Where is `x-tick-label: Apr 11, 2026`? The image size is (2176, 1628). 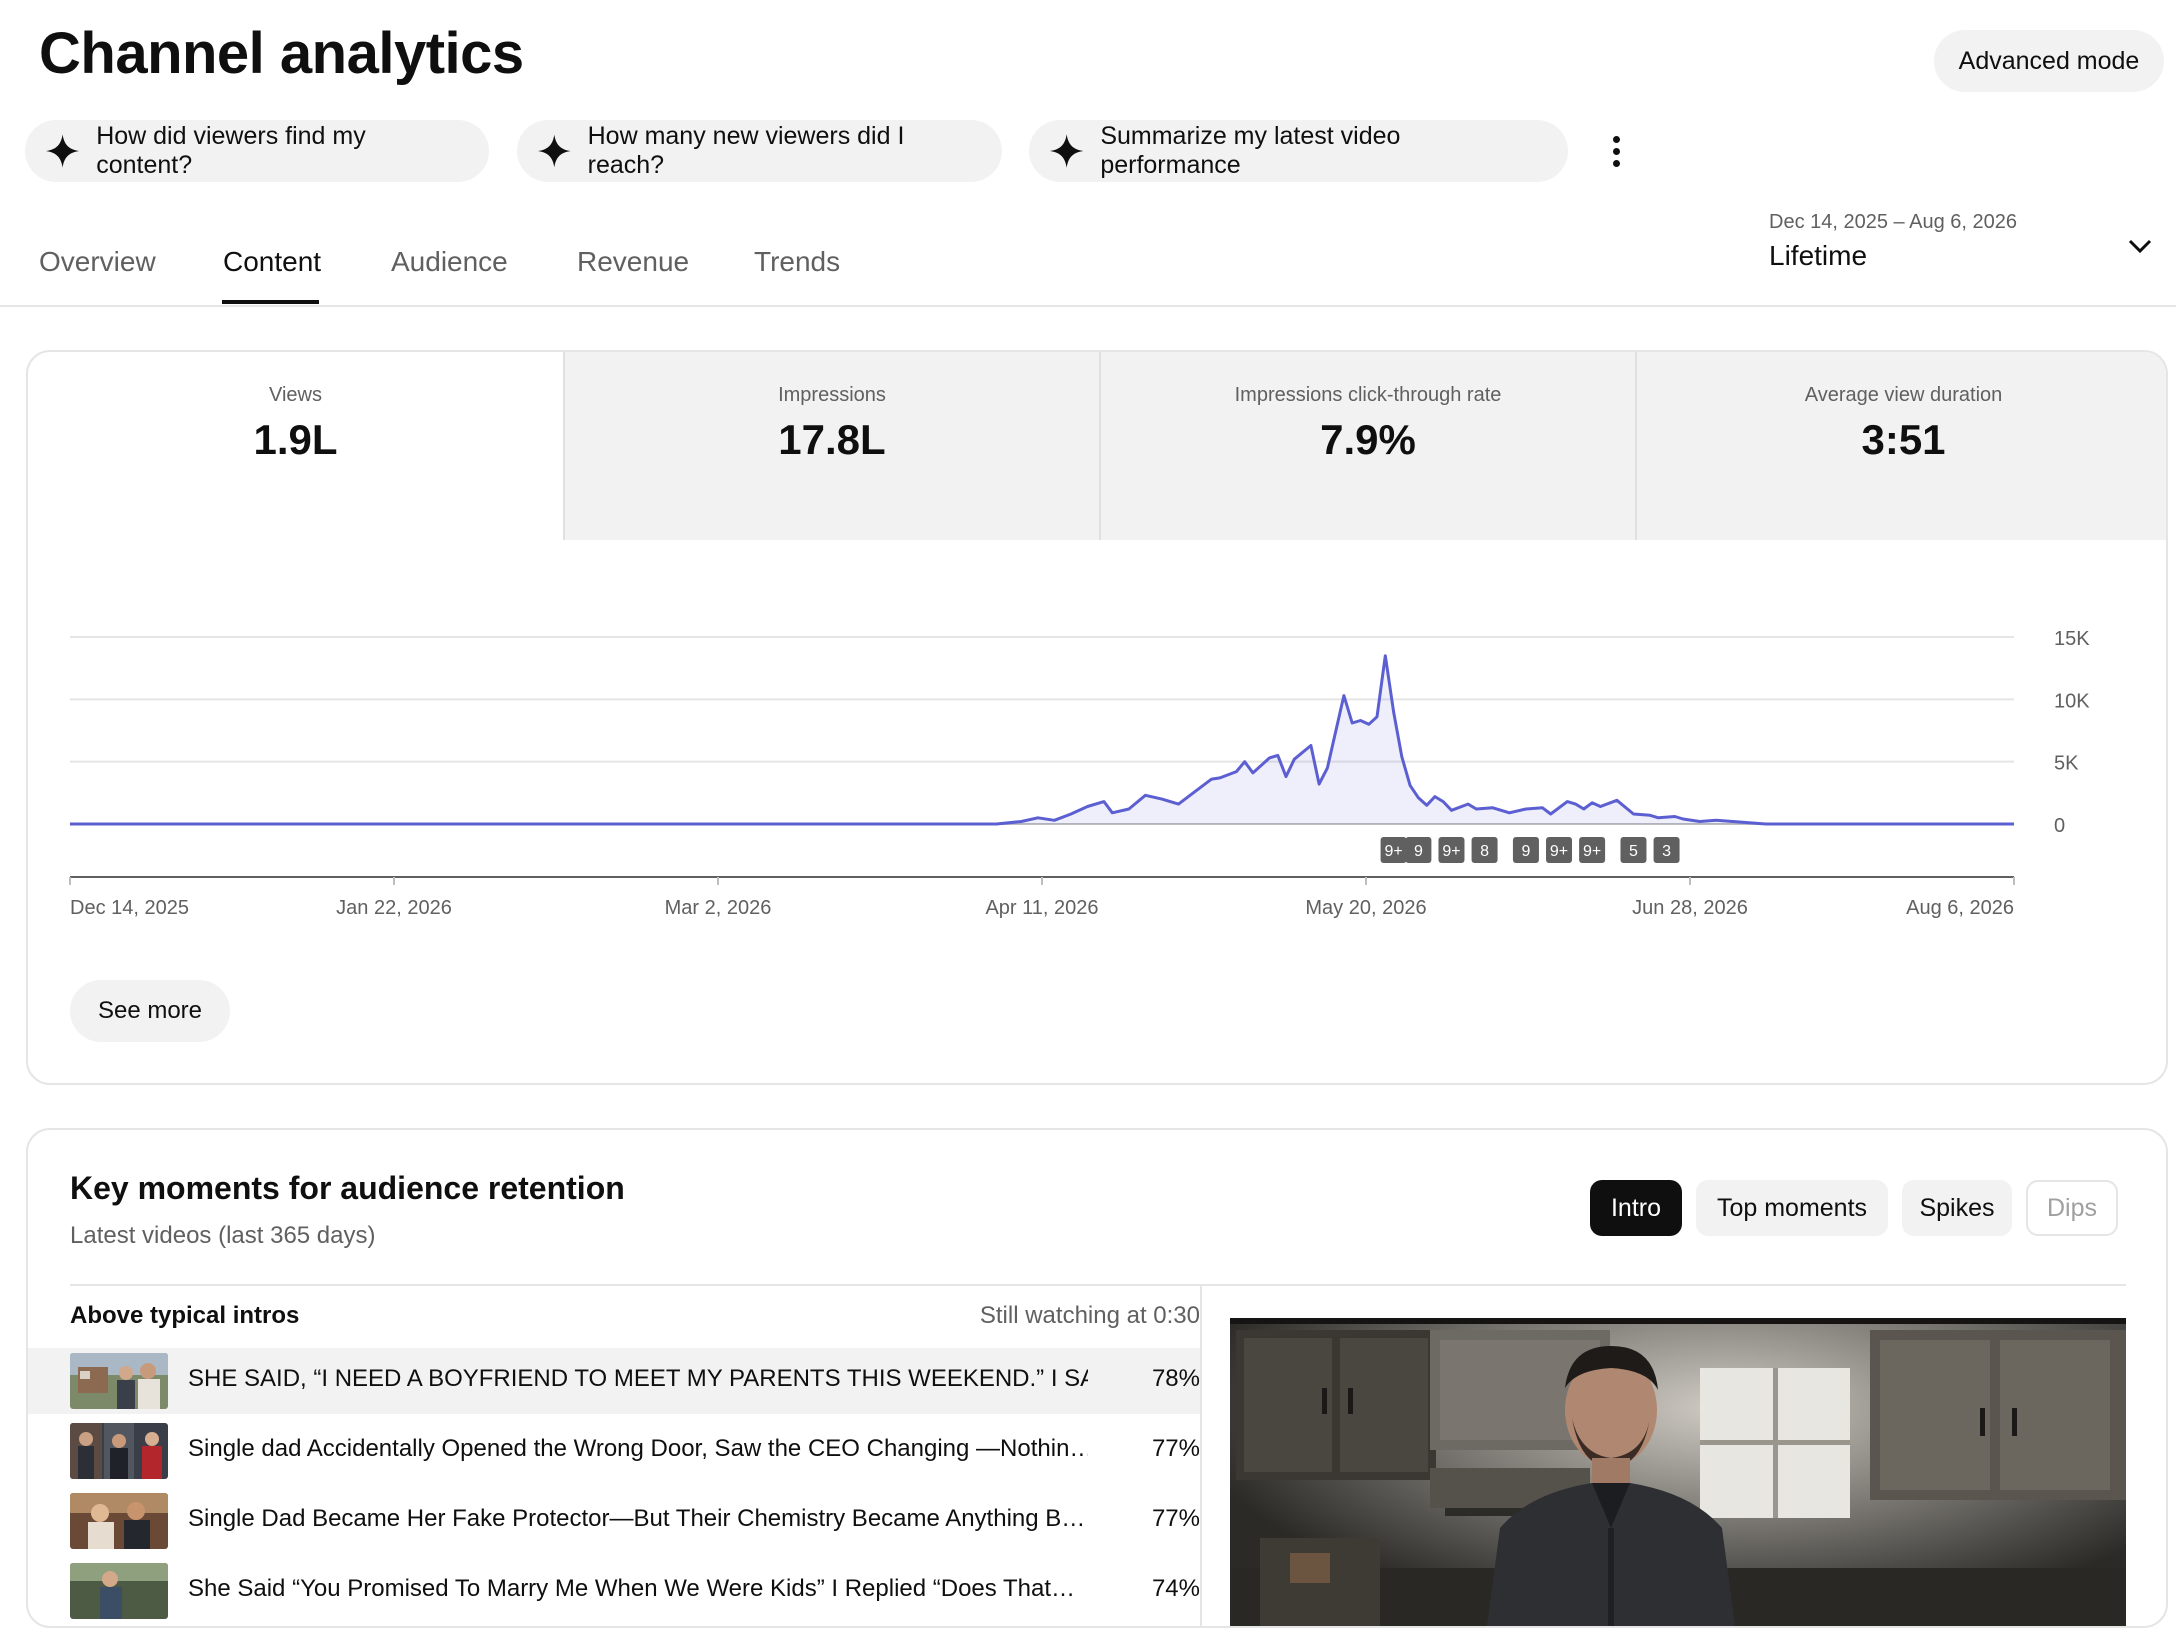
x-tick-label: Apr 11, 2026 is located at coordinates (1041, 908).